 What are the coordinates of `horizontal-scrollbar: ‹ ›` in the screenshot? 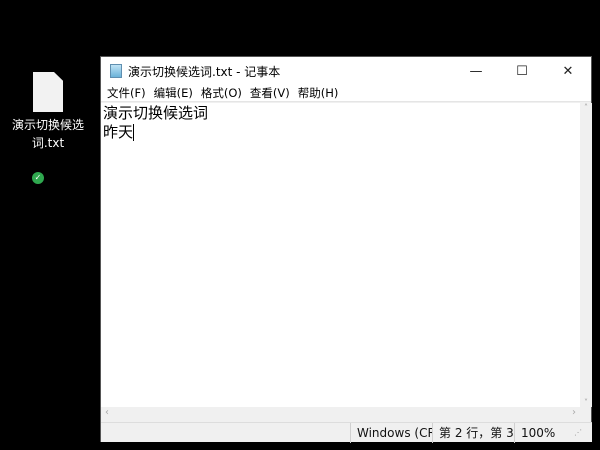 It's located at (340, 414).